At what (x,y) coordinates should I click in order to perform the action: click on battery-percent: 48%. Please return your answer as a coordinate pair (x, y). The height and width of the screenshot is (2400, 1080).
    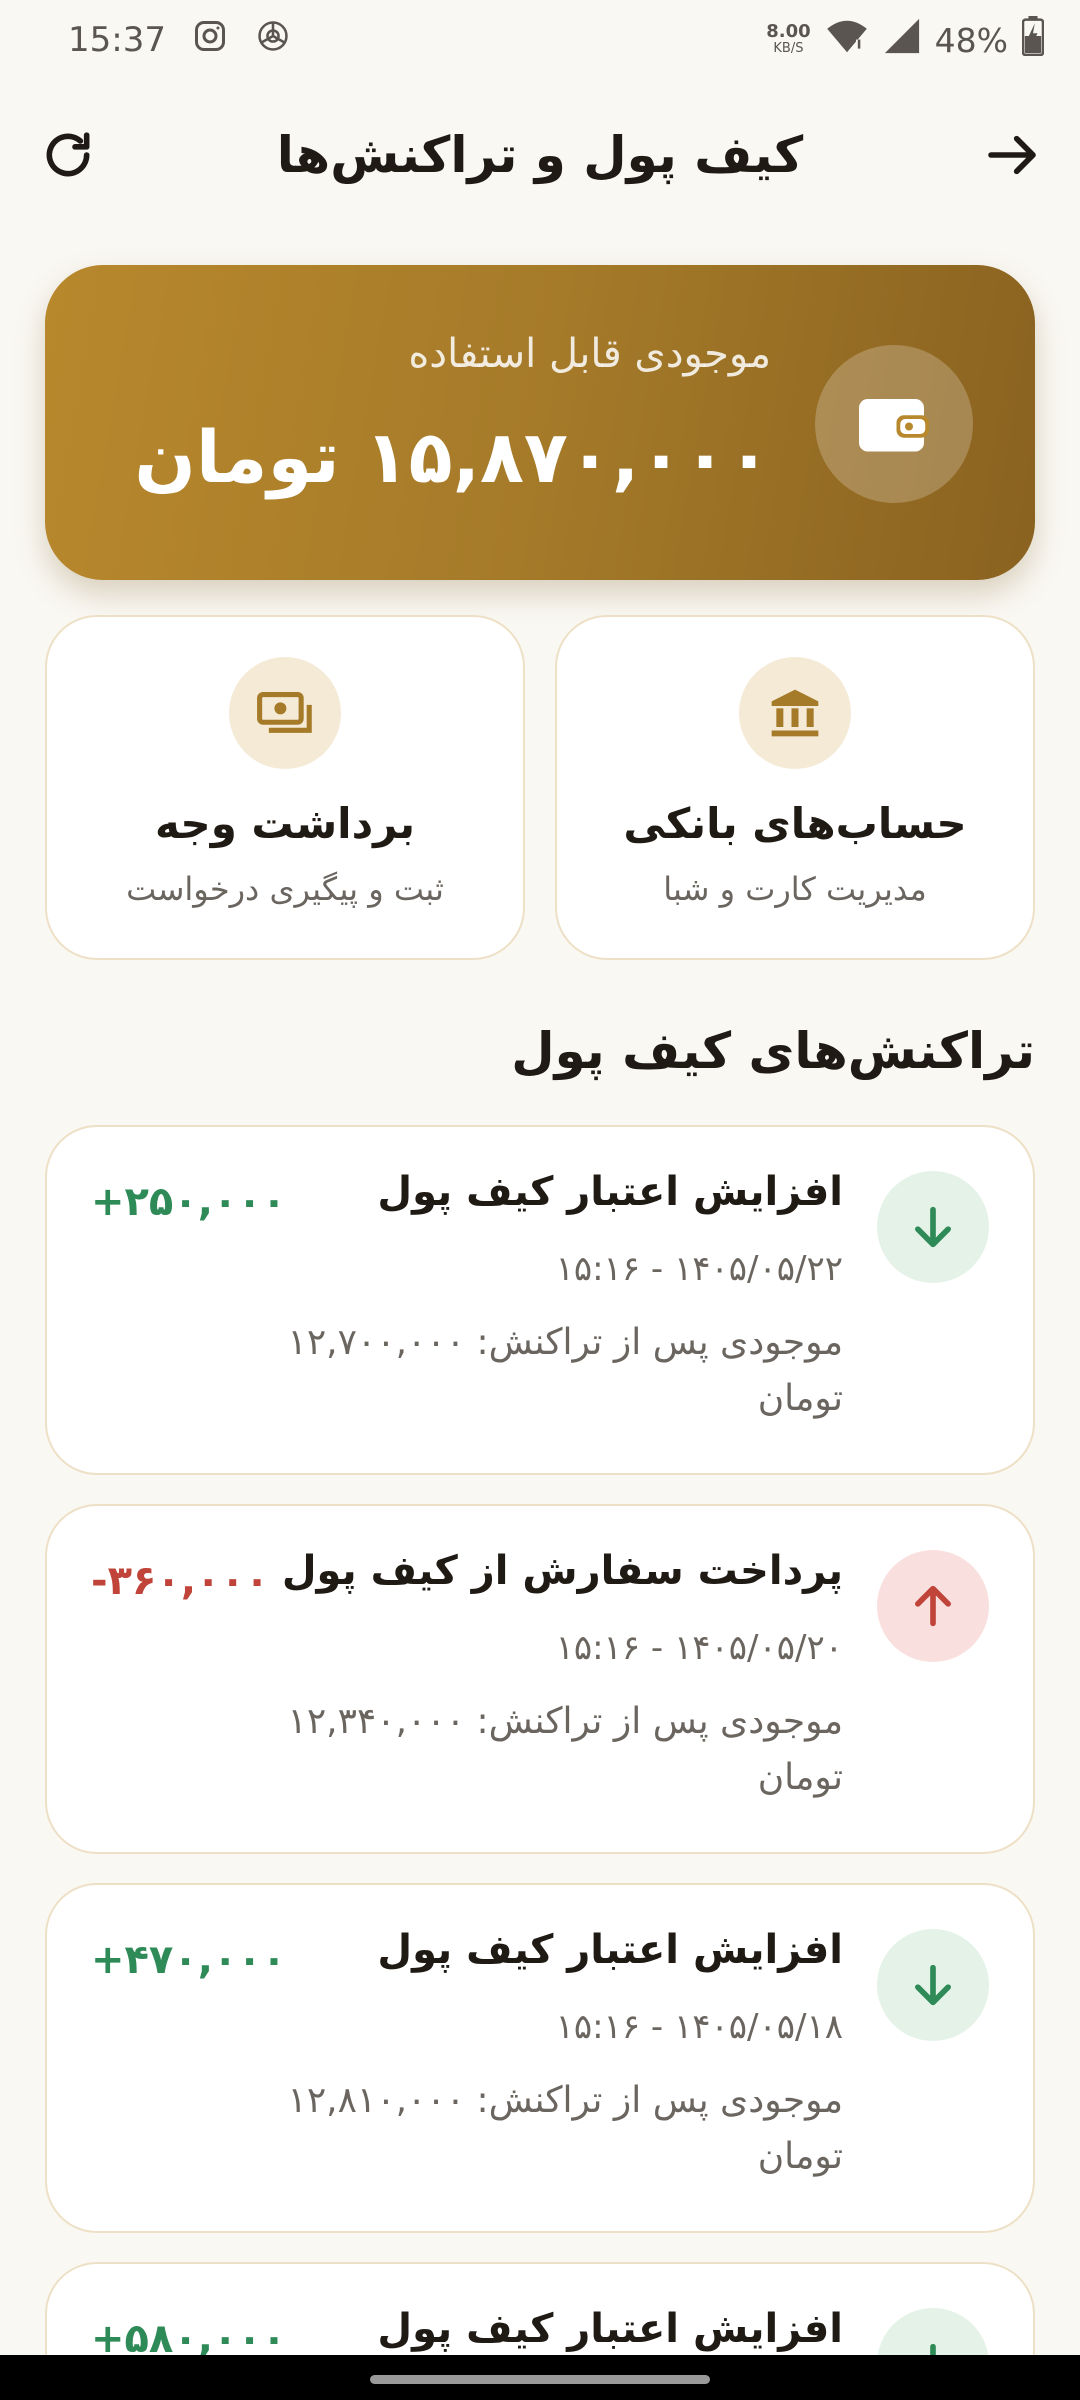
    Looking at the image, I should click on (971, 40).